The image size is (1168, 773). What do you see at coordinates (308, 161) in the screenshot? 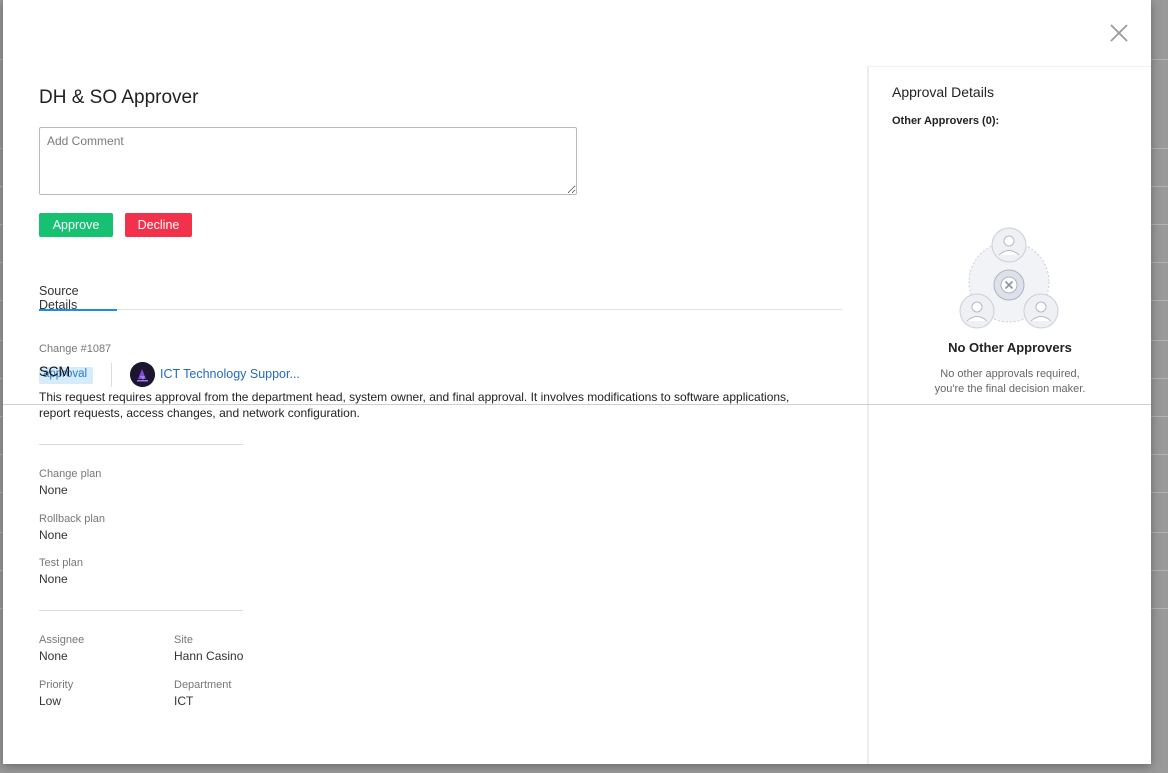
I see `comment-input` at bounding box center [308, 161].